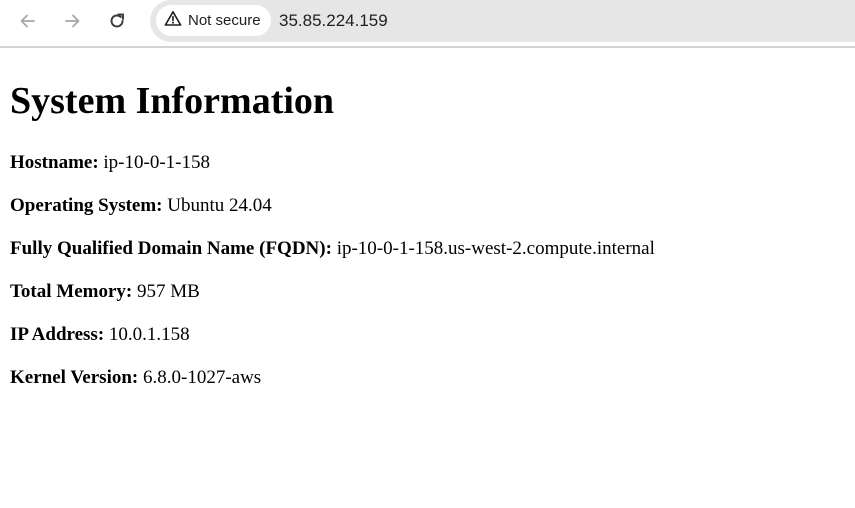  I want to click on field-value: 957 MB, so click(168, 291).